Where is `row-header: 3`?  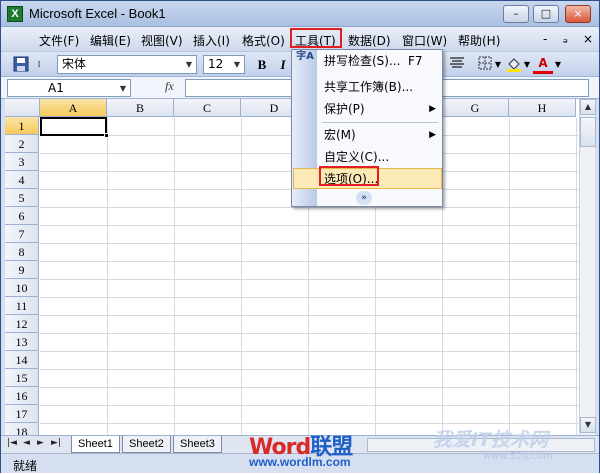
row-header: 3 is located at coordinates (22, 162).